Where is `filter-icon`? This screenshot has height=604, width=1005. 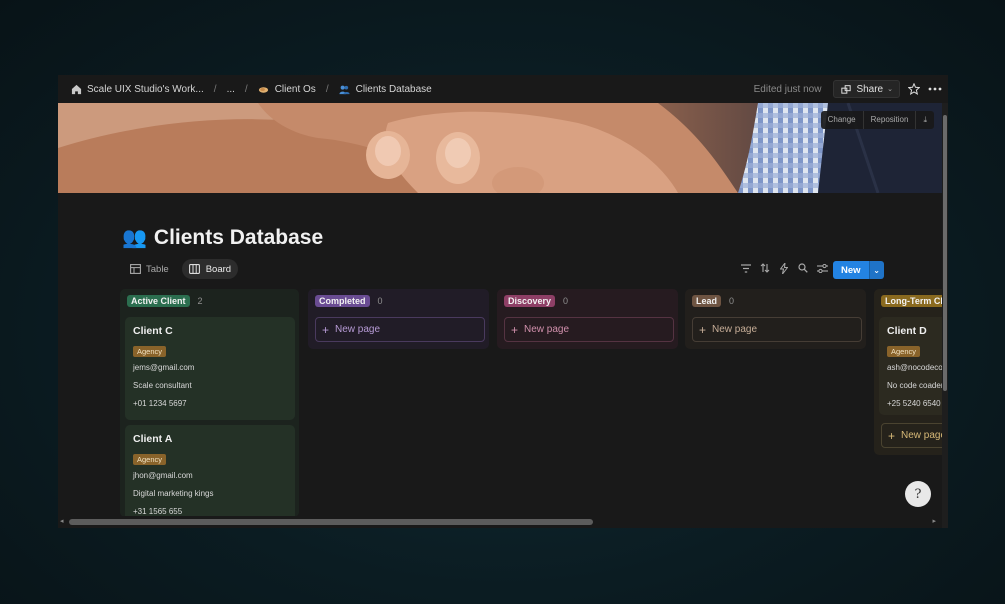 filter-icon is located at coordinates (746, 268).